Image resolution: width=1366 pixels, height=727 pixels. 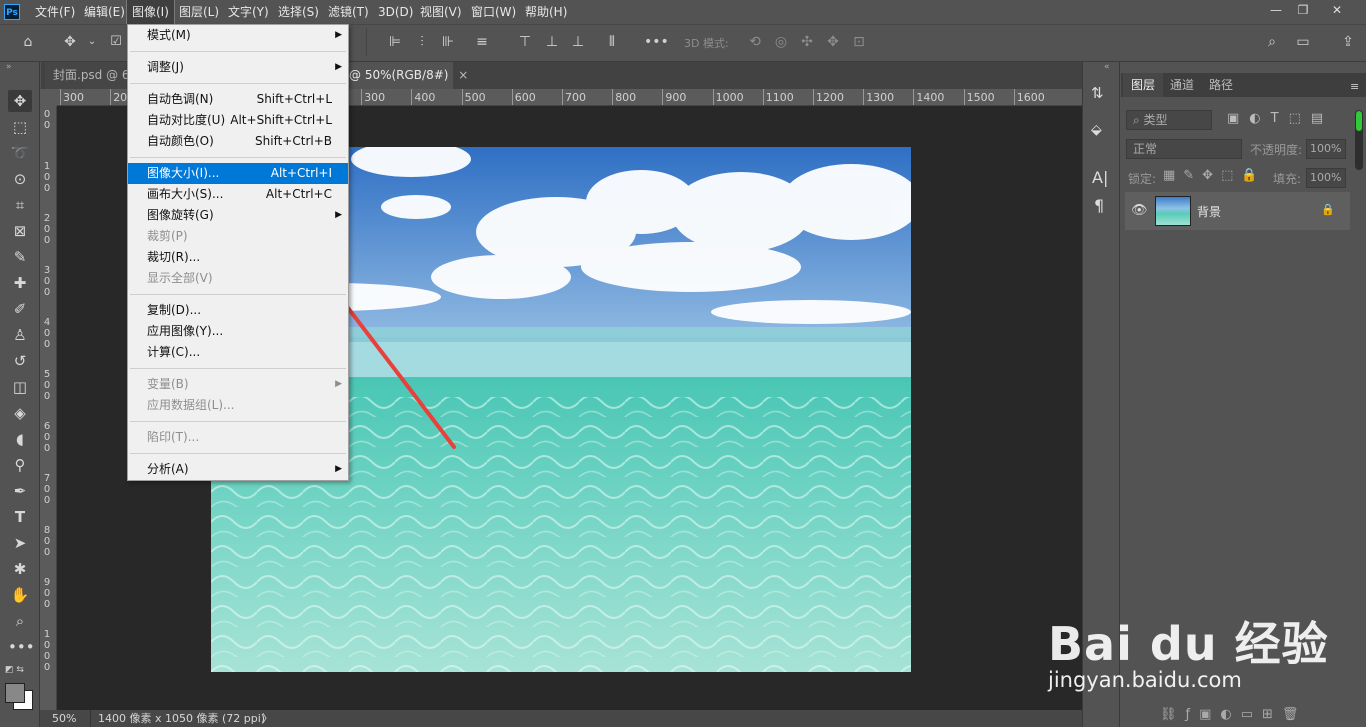 What do you see at coordinates (1303, 42) in the screenshot?
I see `workspace-icon: ▭` at bounding box center [1303, 42].